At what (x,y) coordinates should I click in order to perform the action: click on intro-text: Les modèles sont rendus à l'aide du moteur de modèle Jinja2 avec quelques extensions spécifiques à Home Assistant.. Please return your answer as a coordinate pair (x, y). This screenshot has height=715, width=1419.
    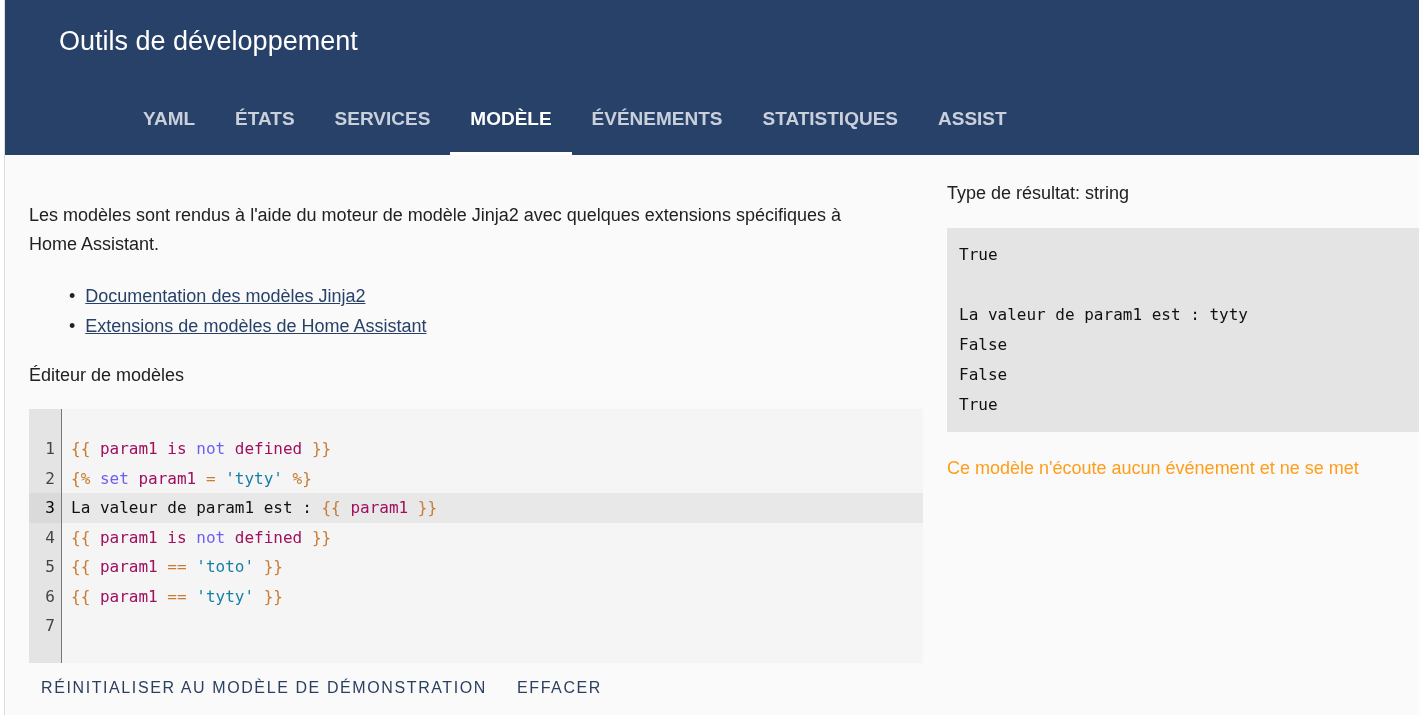
    Looking at the image, I should click on (435, 230).